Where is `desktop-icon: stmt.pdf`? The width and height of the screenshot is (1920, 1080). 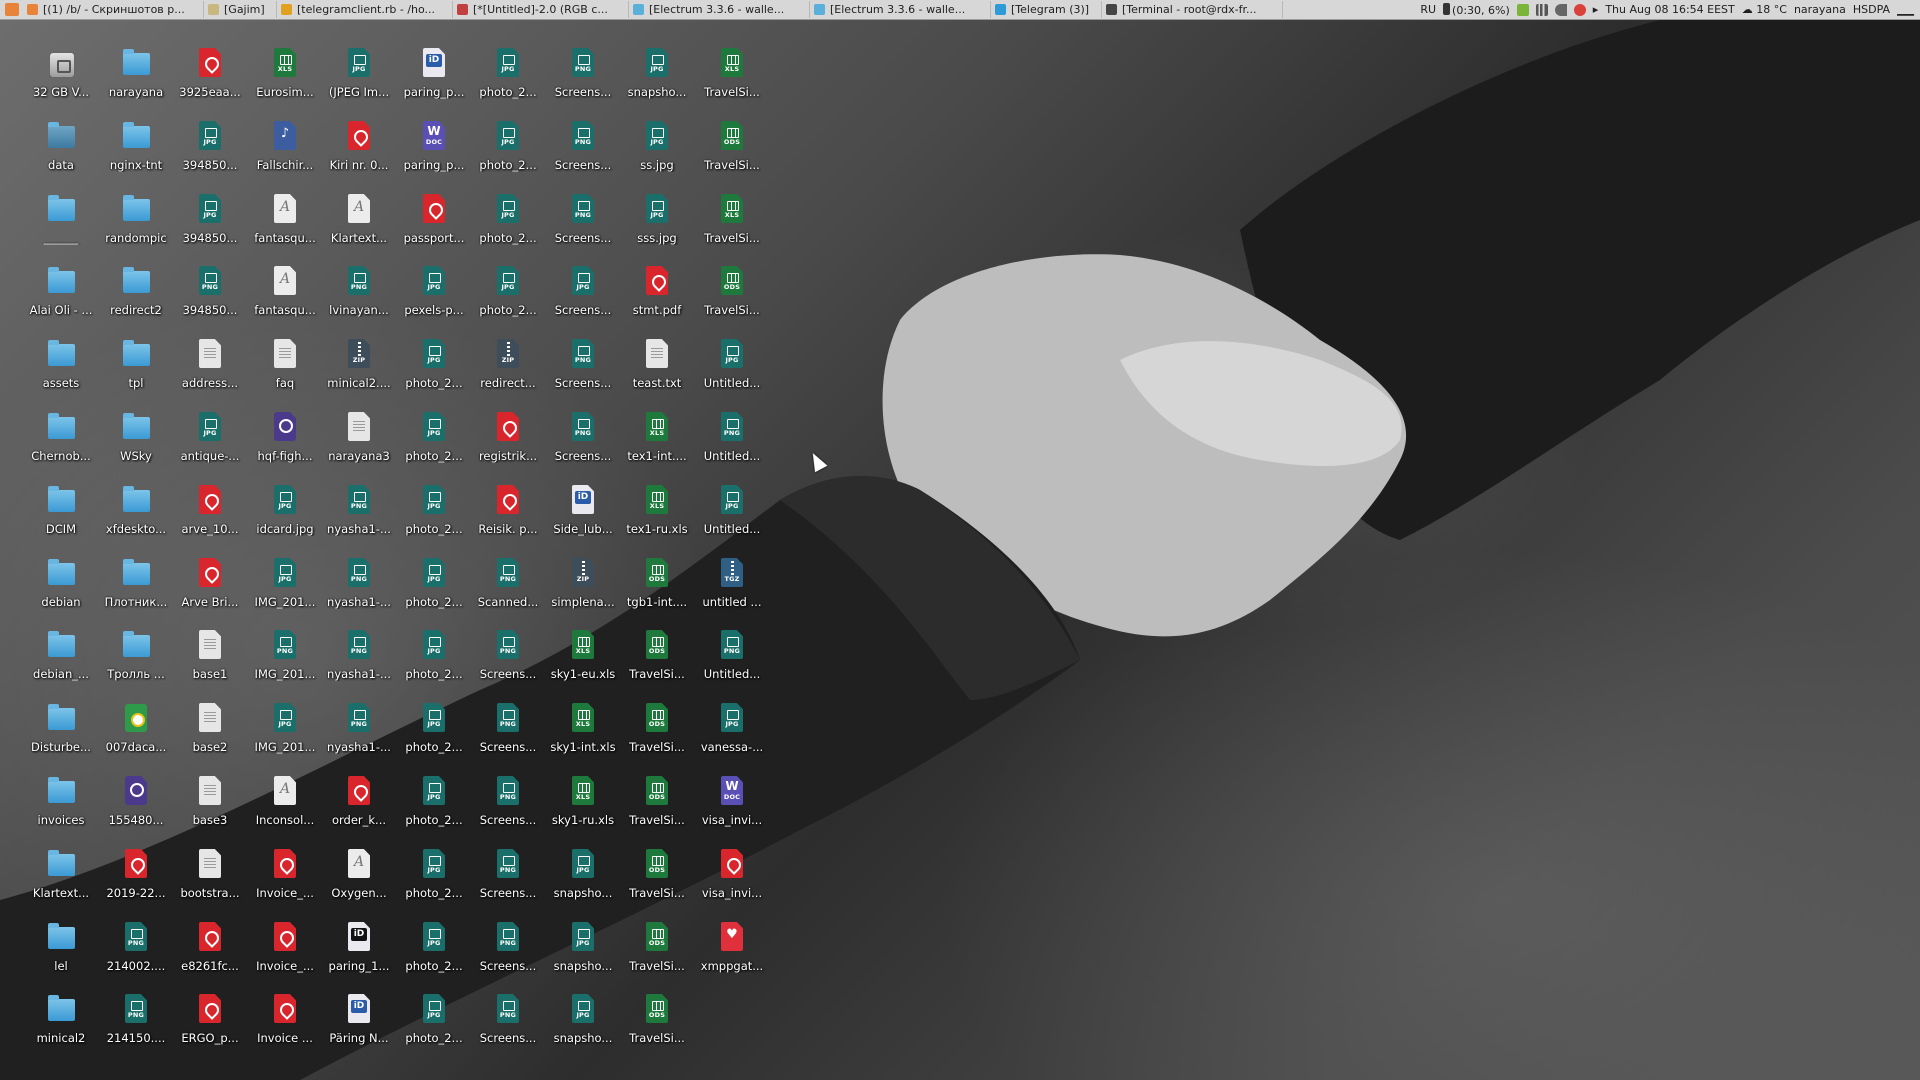 desktop-icon: stmt.pdf is located at coordinates (657, 296).